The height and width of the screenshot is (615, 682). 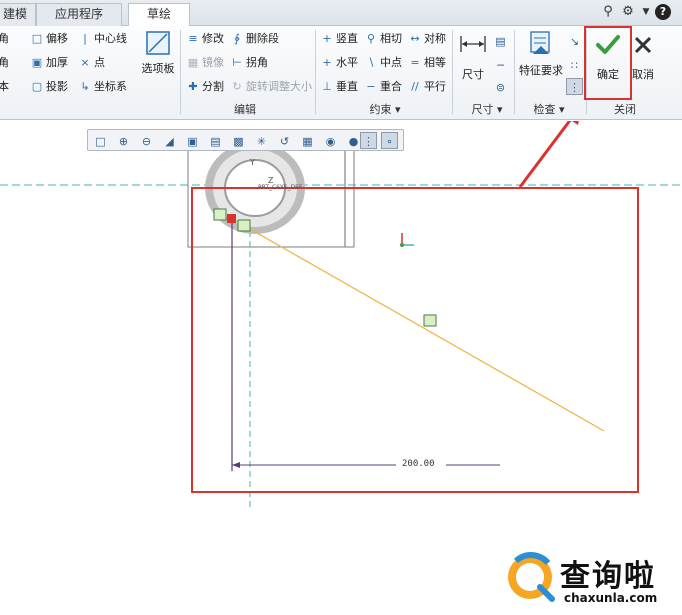 What do you see at coordinates (49, 87) in the screenshot?
I see `ribbon-btn-project: ▢ 投影` at bounding box center [49, 87].